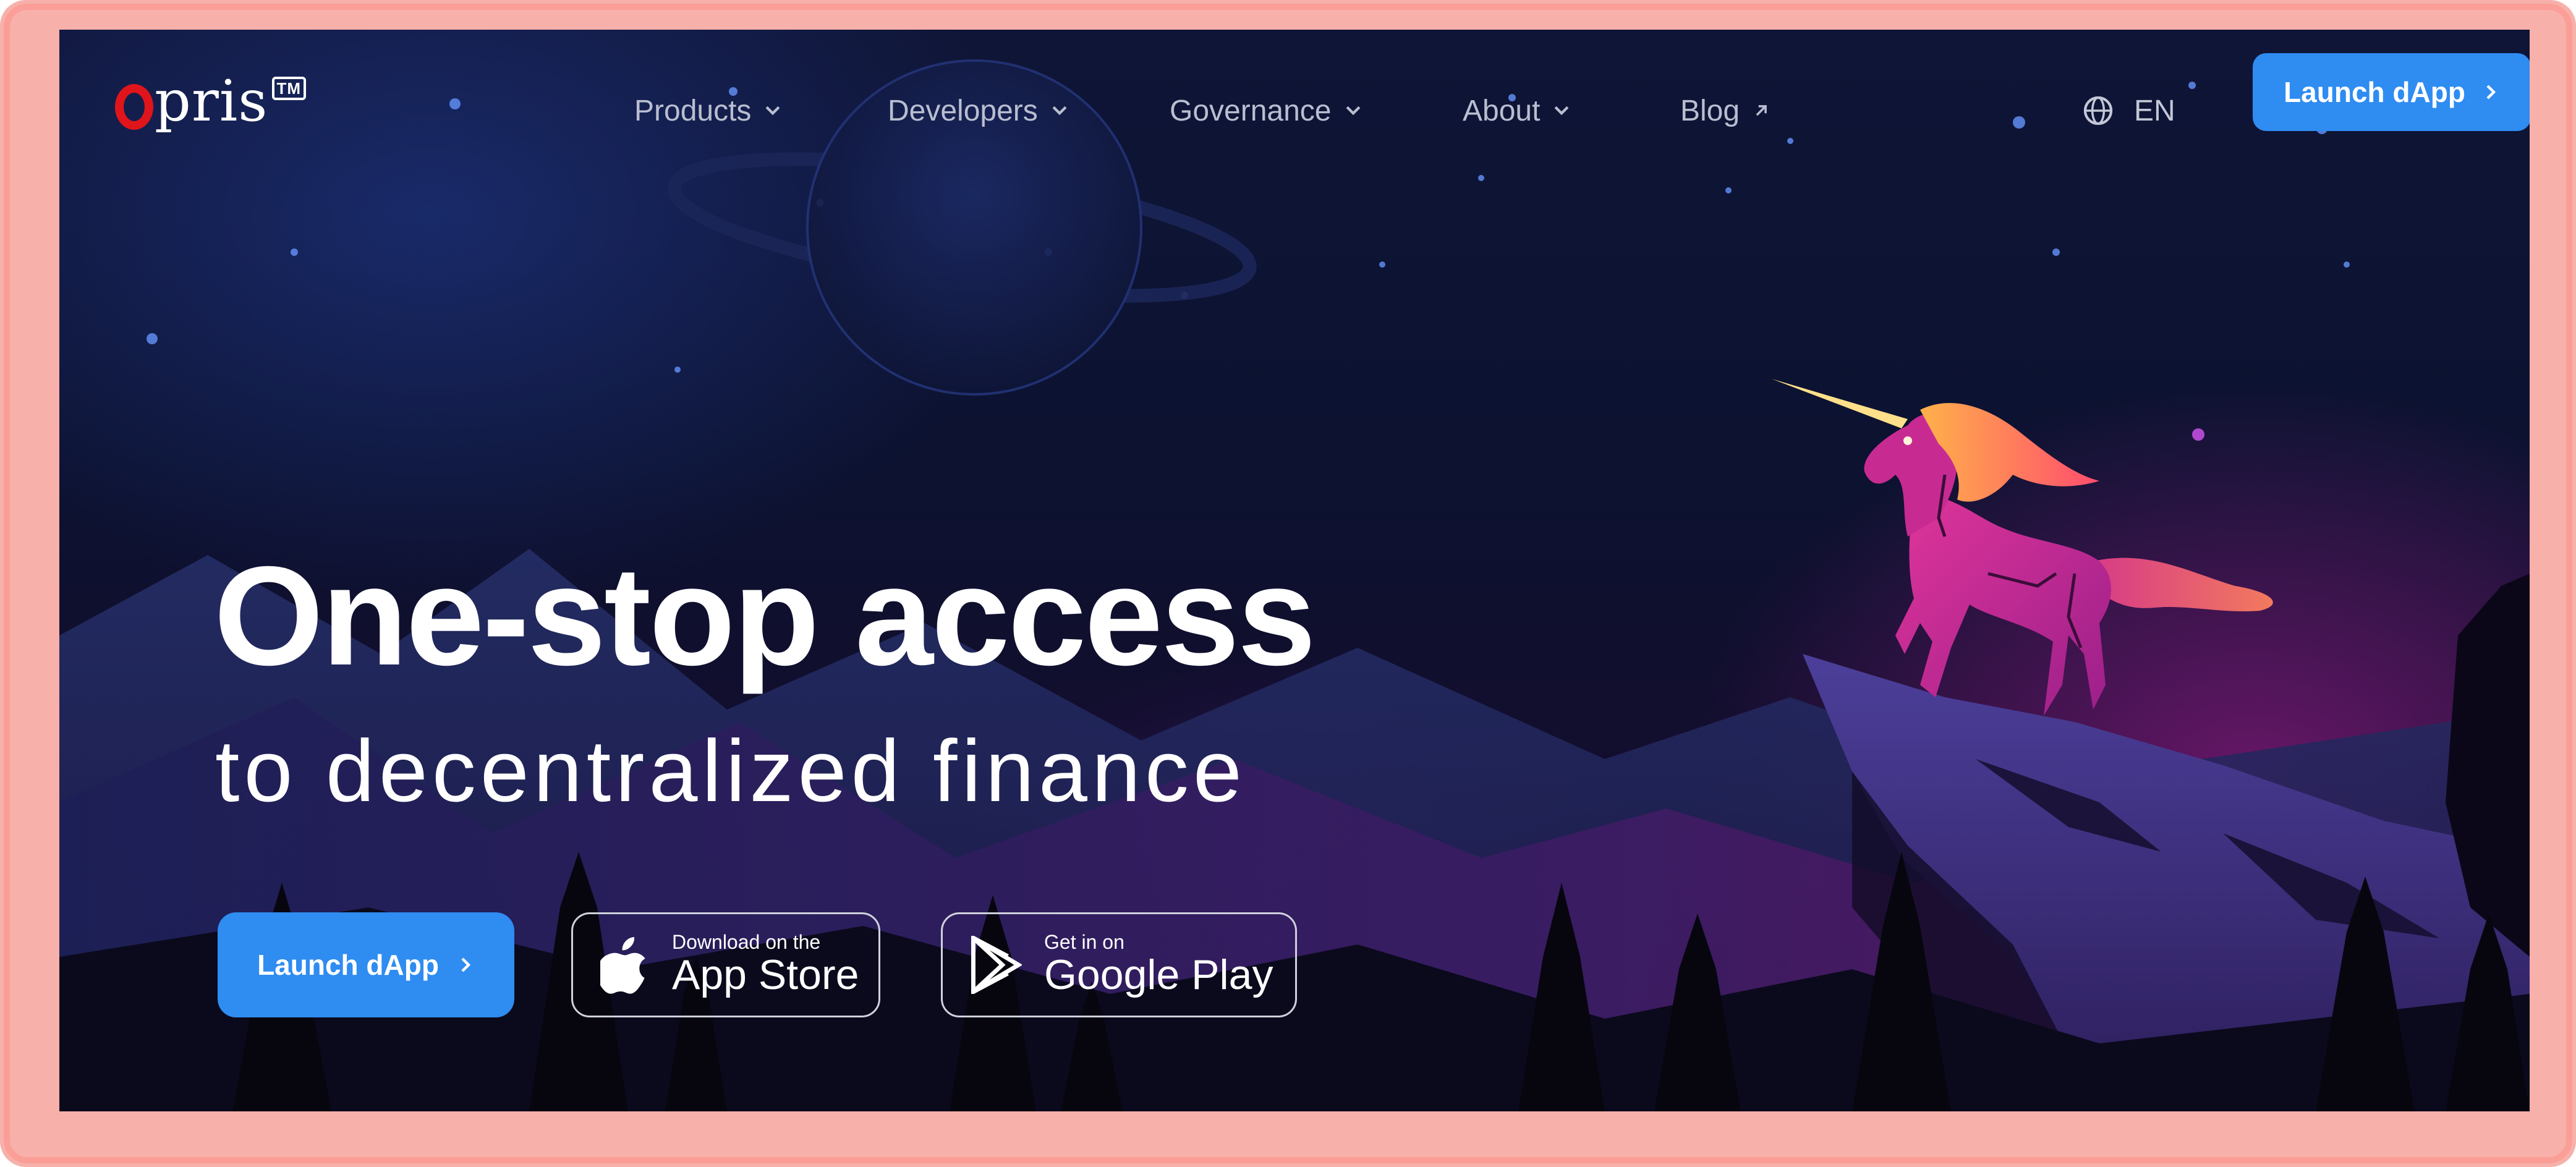 Image resolution: width=2576 pixels, height=1167 pixels. I want to click on hero-subheadline: to decentralized finance, so click(730, 771).